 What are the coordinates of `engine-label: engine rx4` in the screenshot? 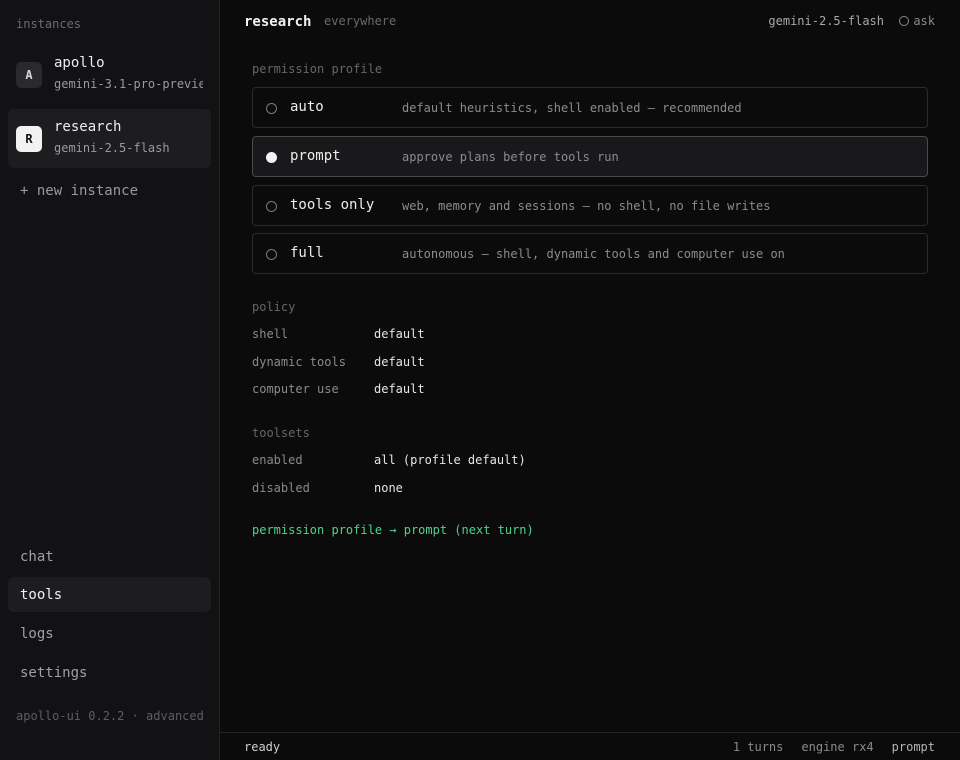 It's located at (837, 747).